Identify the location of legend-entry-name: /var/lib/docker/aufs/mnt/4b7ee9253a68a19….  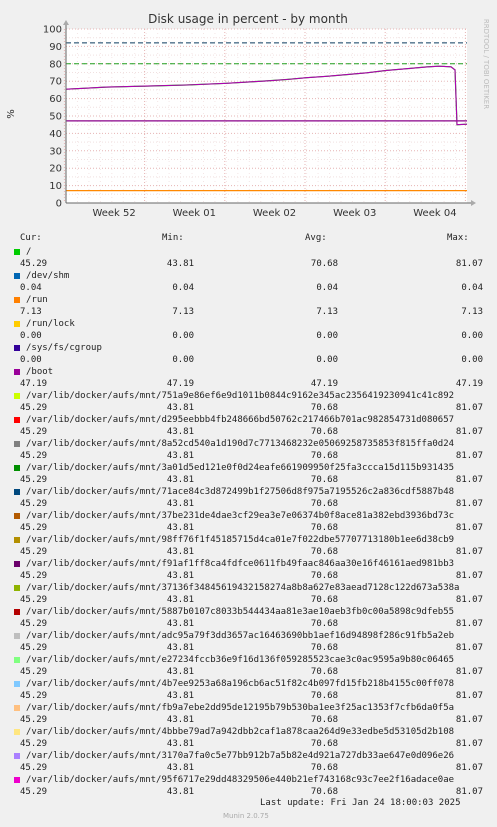
(240, 684).